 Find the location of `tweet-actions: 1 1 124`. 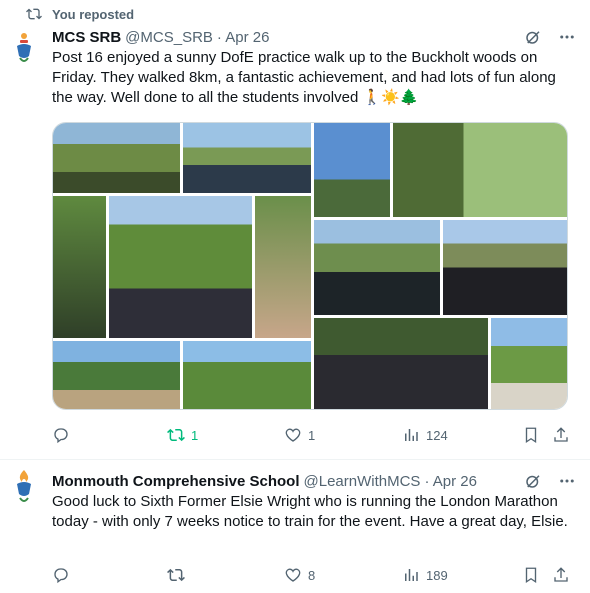

tweet-actions: 1 1 124 is located at coordinates (311, 435).